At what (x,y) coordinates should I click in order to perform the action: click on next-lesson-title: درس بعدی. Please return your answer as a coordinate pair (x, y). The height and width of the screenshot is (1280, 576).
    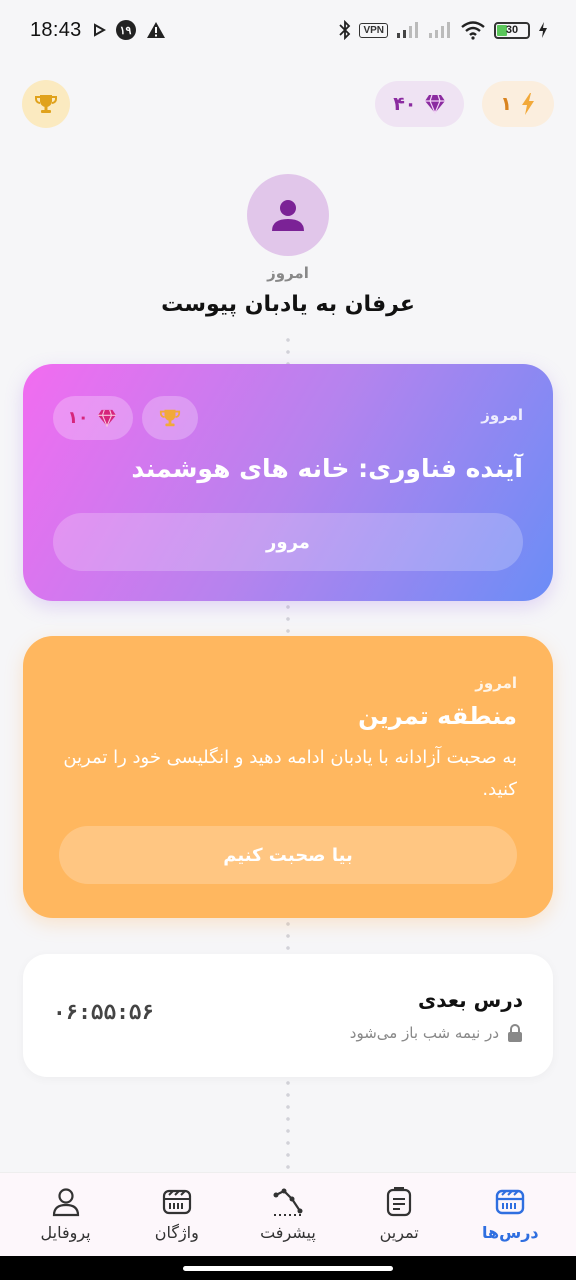
    Looking at the image, I should click on (470, 1000).